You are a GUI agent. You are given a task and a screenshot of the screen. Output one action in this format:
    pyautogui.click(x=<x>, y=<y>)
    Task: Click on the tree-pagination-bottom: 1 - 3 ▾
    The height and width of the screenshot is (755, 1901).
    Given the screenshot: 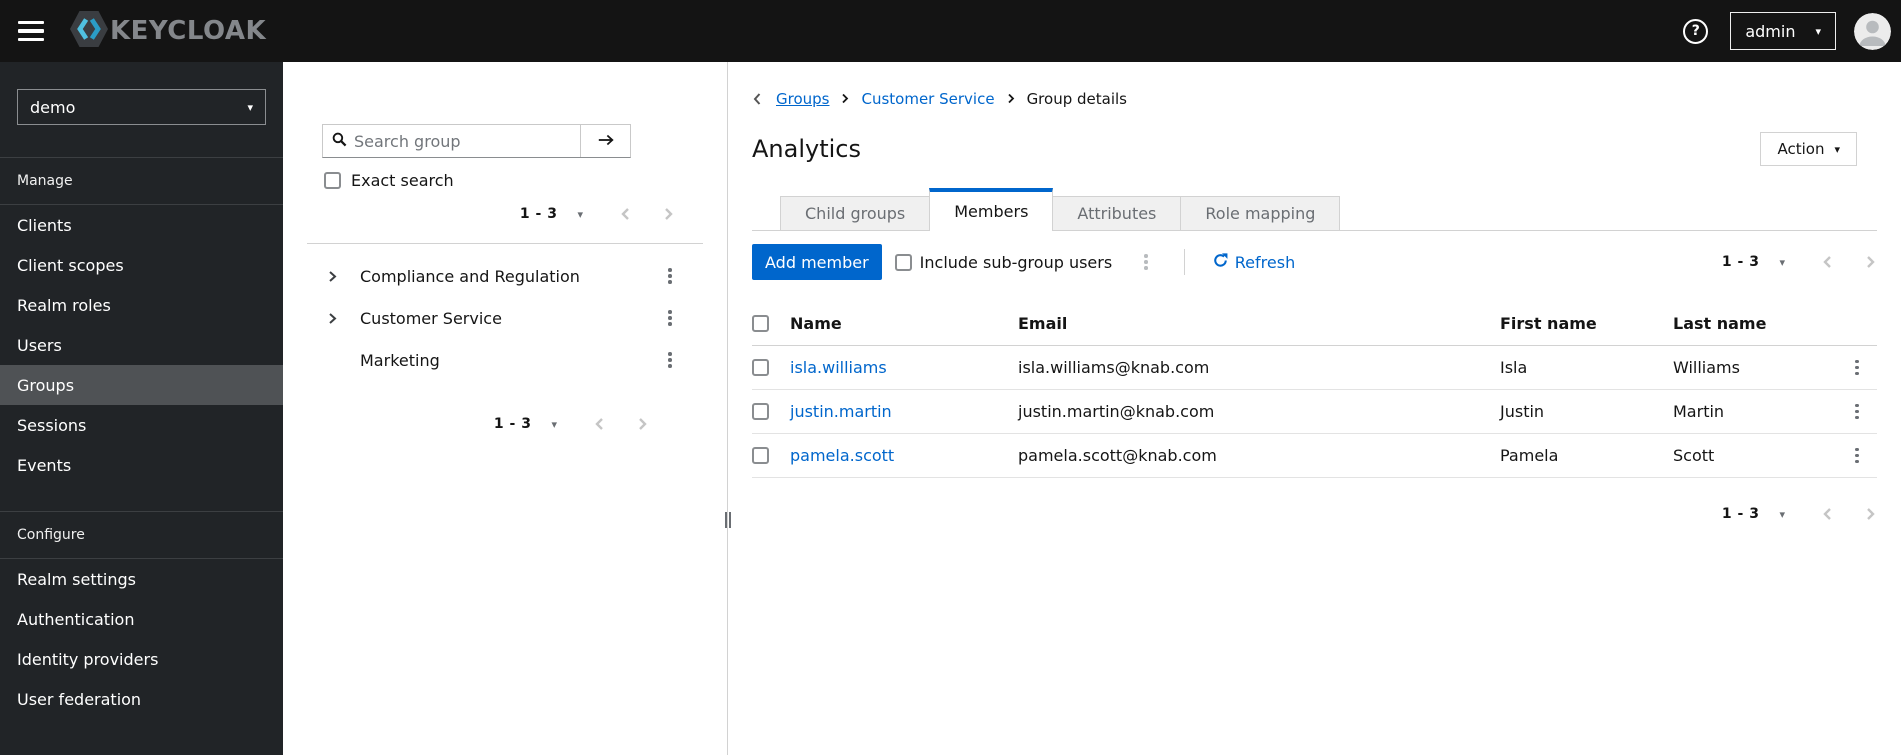 What is the action you would take?
    pyautogui.click(x=466, y=424)
    